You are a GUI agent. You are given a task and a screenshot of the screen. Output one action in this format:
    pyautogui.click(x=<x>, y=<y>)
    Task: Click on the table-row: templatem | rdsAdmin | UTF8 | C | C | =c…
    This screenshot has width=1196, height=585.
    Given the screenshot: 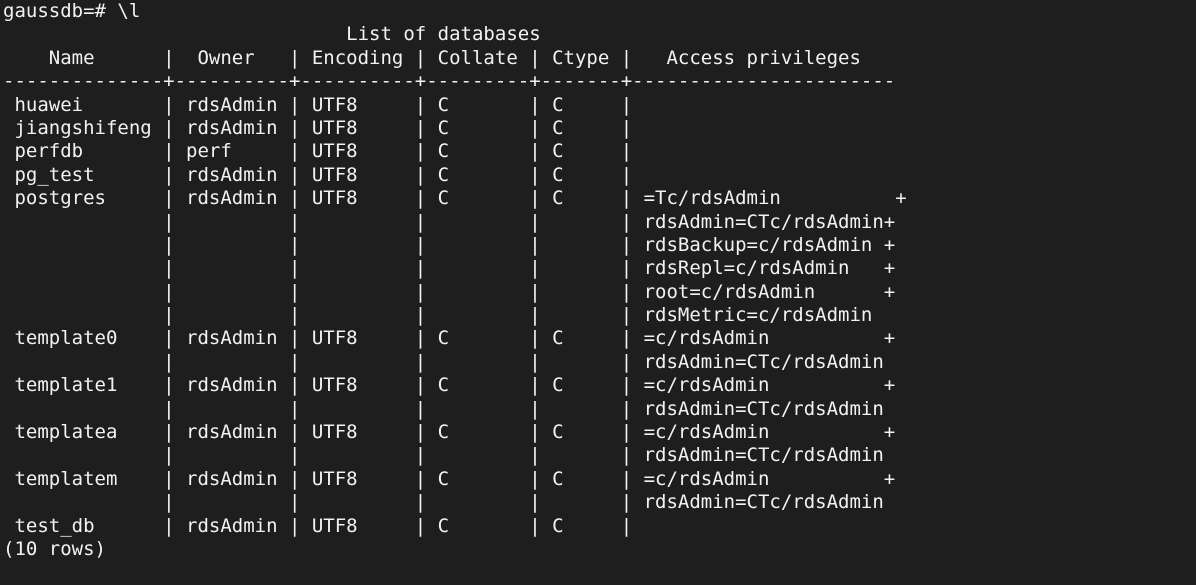 What is the action you would take?
    pyautogui.click(x=449, y=478)
    